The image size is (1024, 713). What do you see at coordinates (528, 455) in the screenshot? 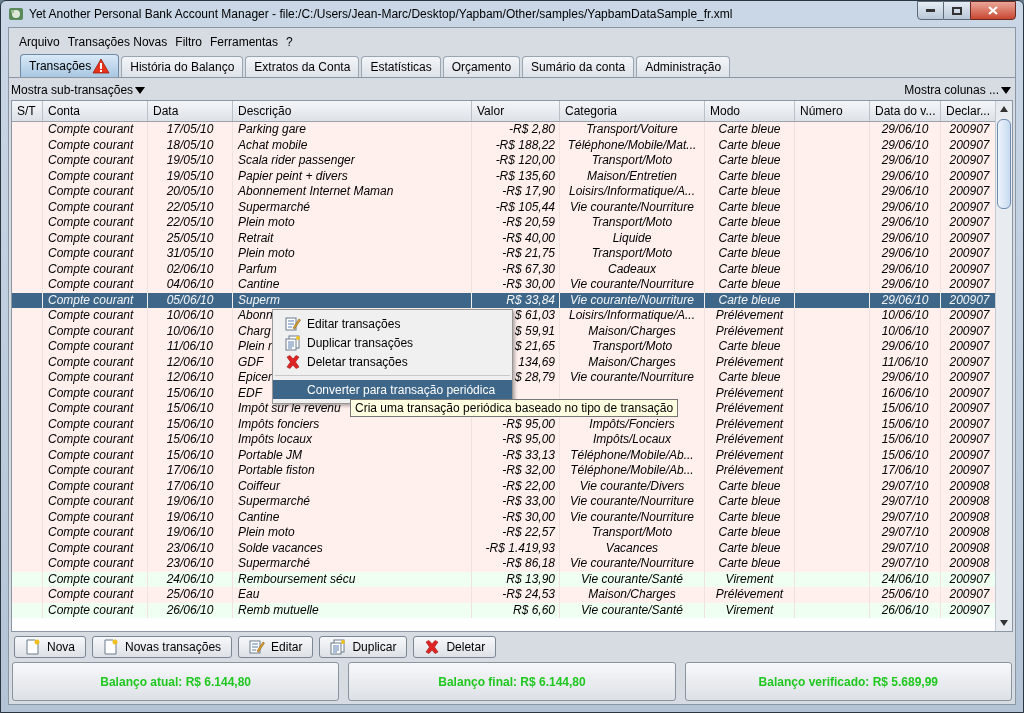
I see `table-cell: -R$ 33,13` at bounding box center [528, 455].